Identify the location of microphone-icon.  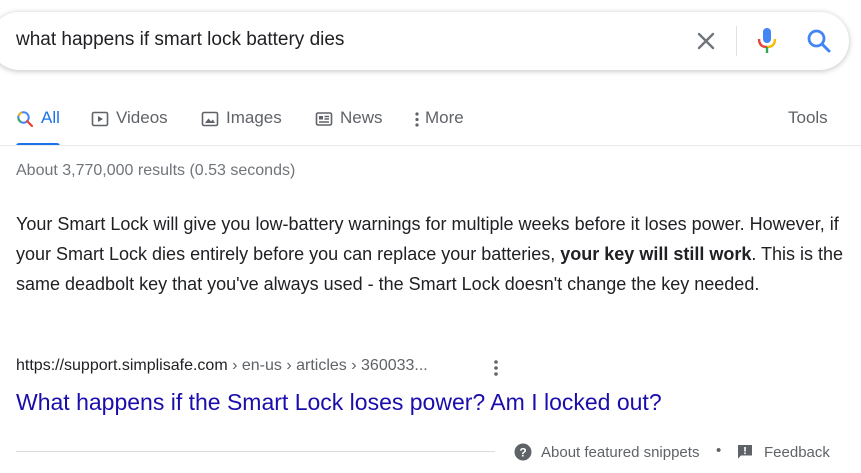
(767, 41).